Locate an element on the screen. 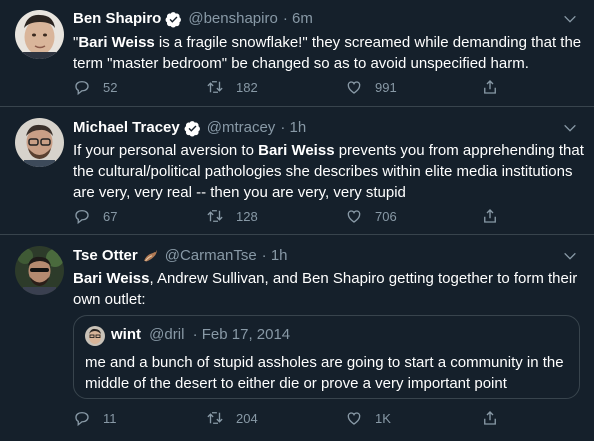 The height and width of the screenshot is (441, 594). reply-button: 11 is located at coordinates (95, 418).